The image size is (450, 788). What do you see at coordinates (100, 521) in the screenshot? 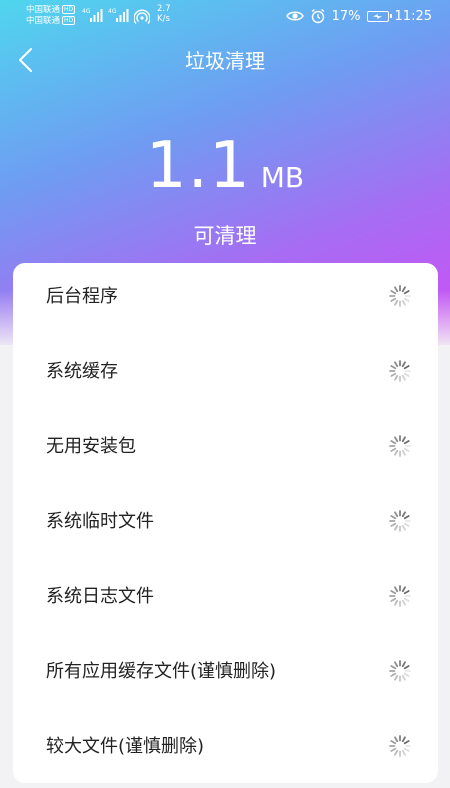
I see `list-item-label: 系统临时文件` at bounding box center [100, 521].